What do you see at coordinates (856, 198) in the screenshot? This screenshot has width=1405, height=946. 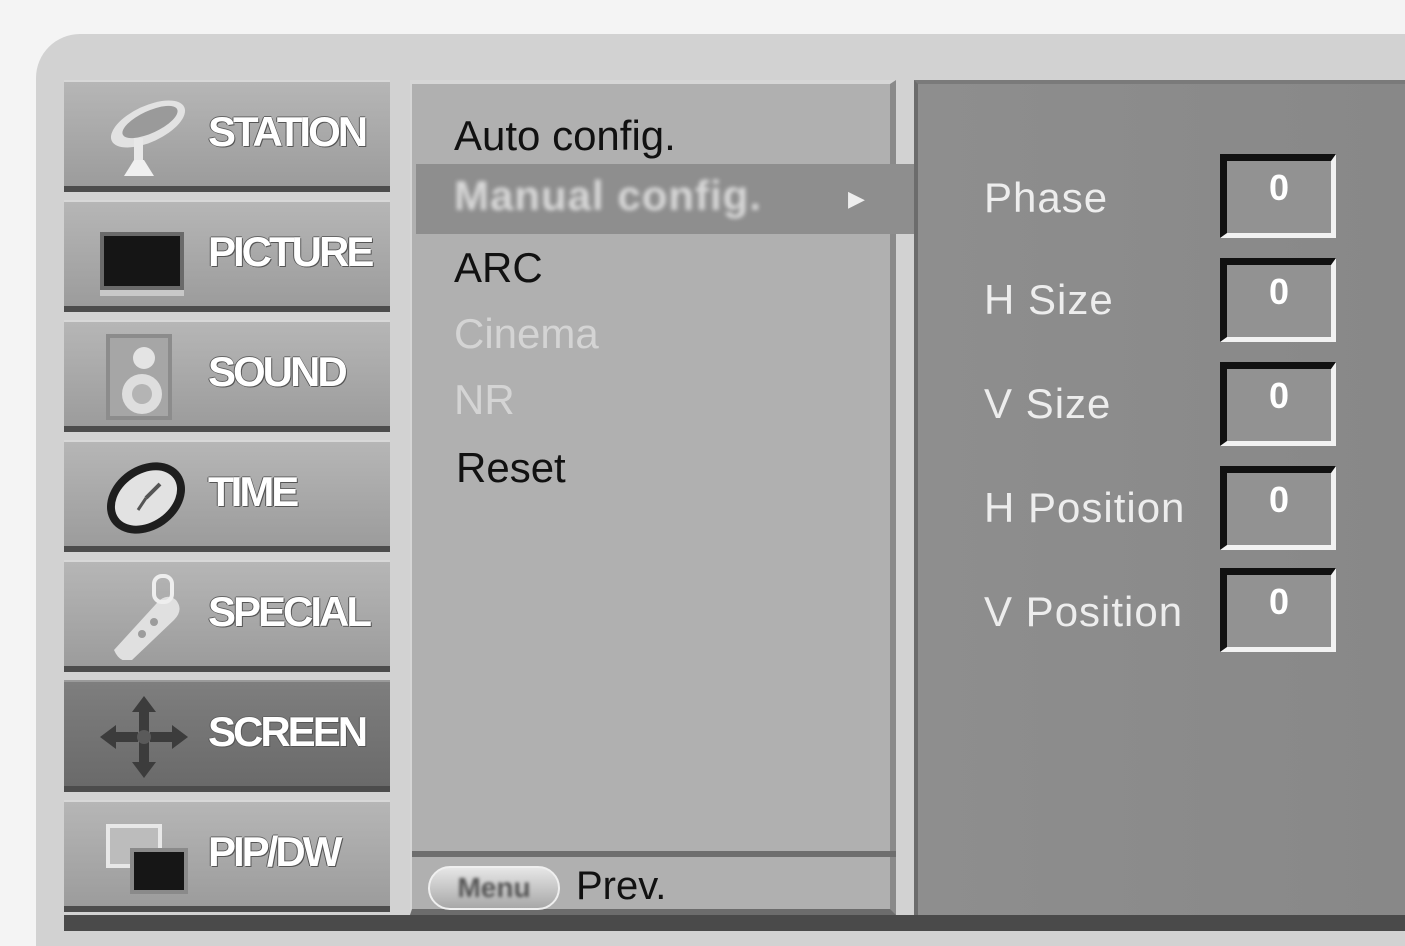 I see `arrow-right-icon: ▶` at bounding box center [856, 198].